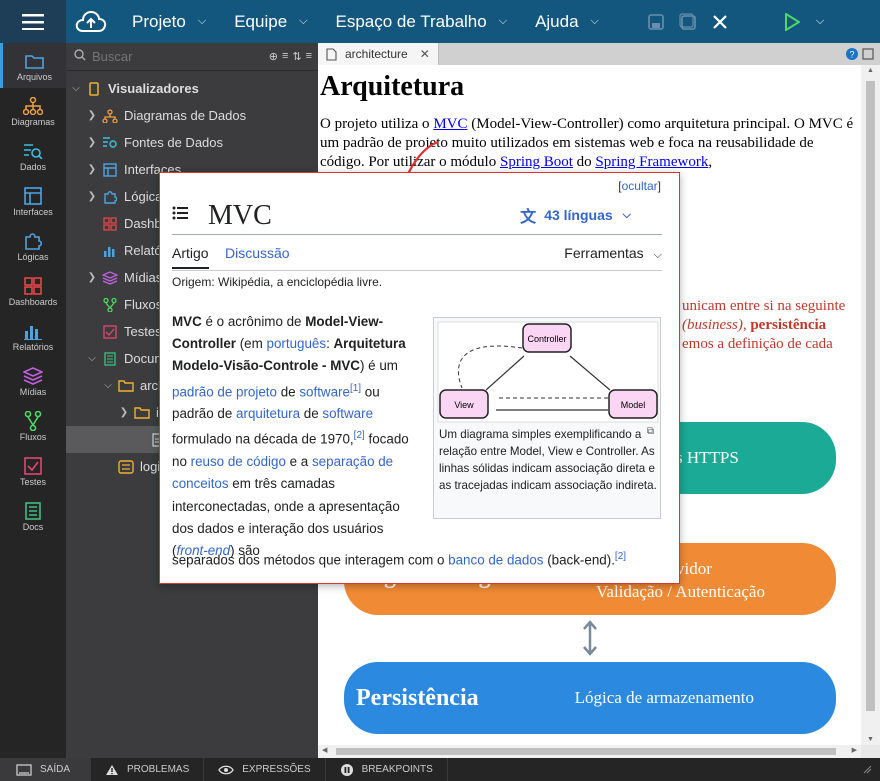 The width and height of the screenshot is (880, 781). I want to click on tree-label: Mídias, so click(143, 277).